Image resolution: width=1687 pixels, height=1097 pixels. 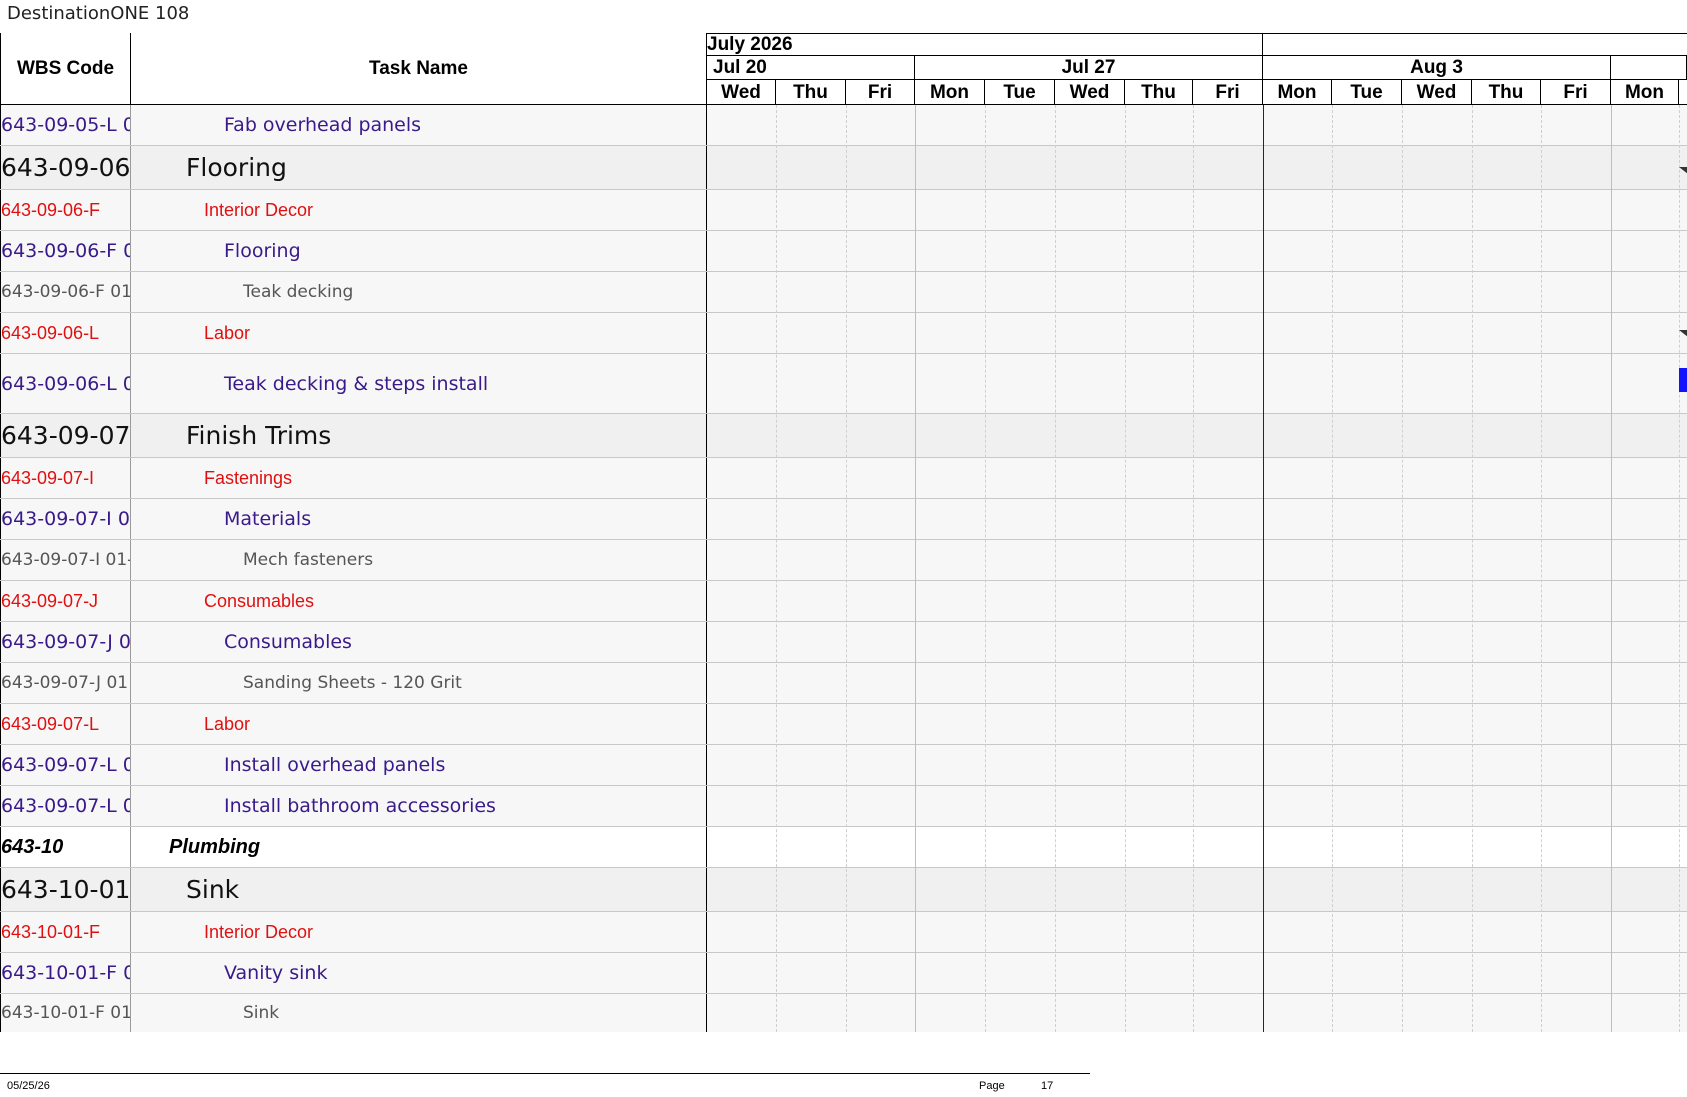 I want to click on wbs-code: 643-09-06-F 0, so click(x=65, y=251).